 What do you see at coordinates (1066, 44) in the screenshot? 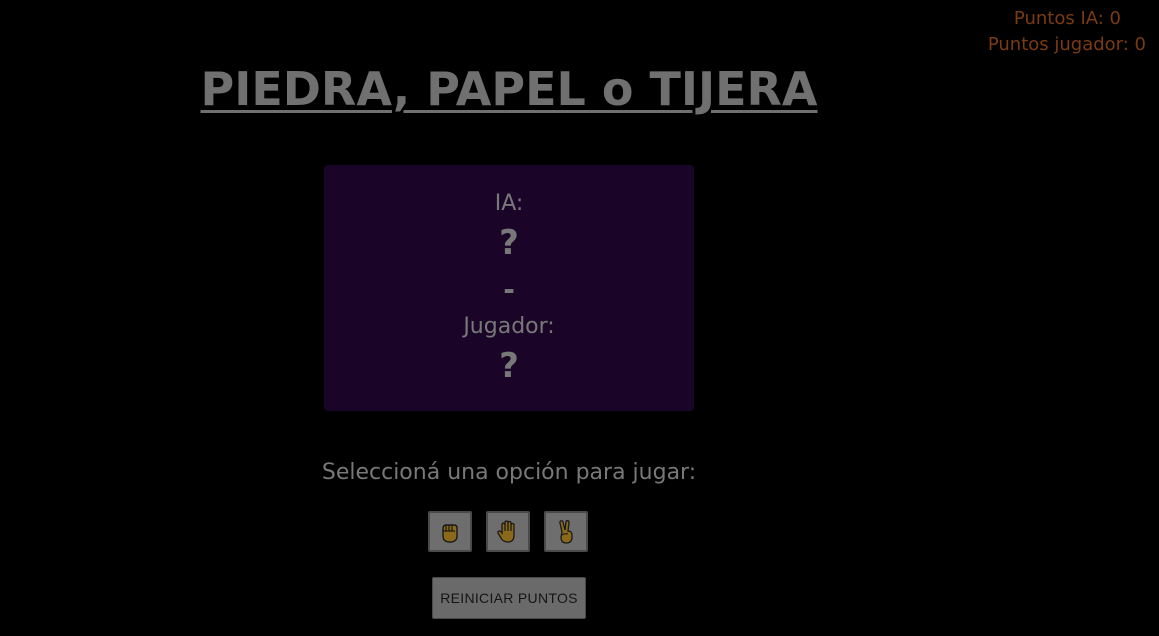
I see `player-score: Puntos jugador: 0` at bounding box center [1066, 44].